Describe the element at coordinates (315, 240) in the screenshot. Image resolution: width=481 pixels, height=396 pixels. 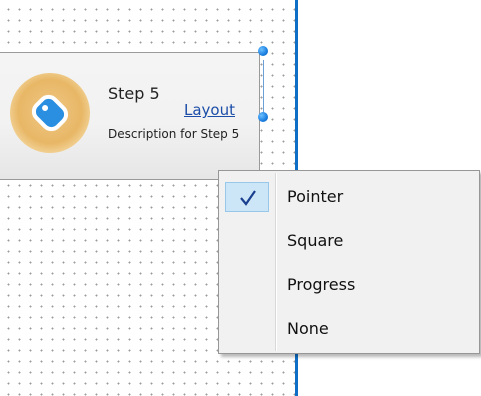
I see `menu-item-label: Square` at that location.